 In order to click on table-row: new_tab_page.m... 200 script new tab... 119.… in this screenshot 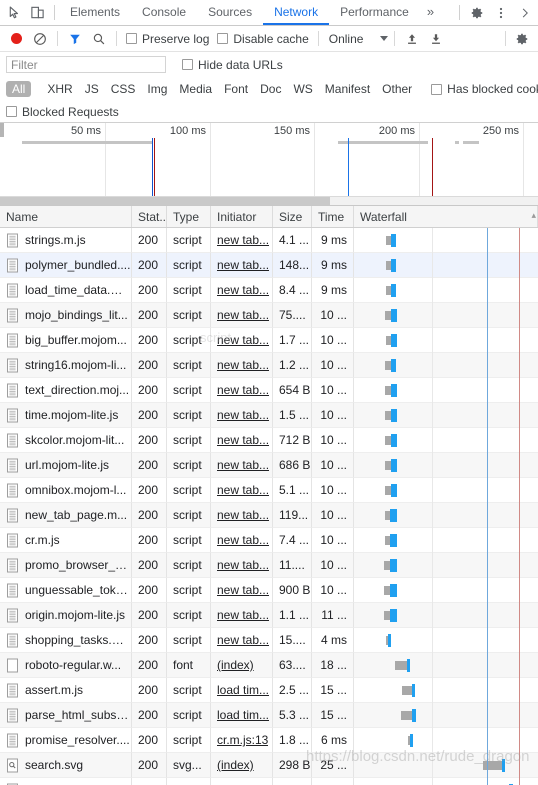, I will do `click(269, 515)`.